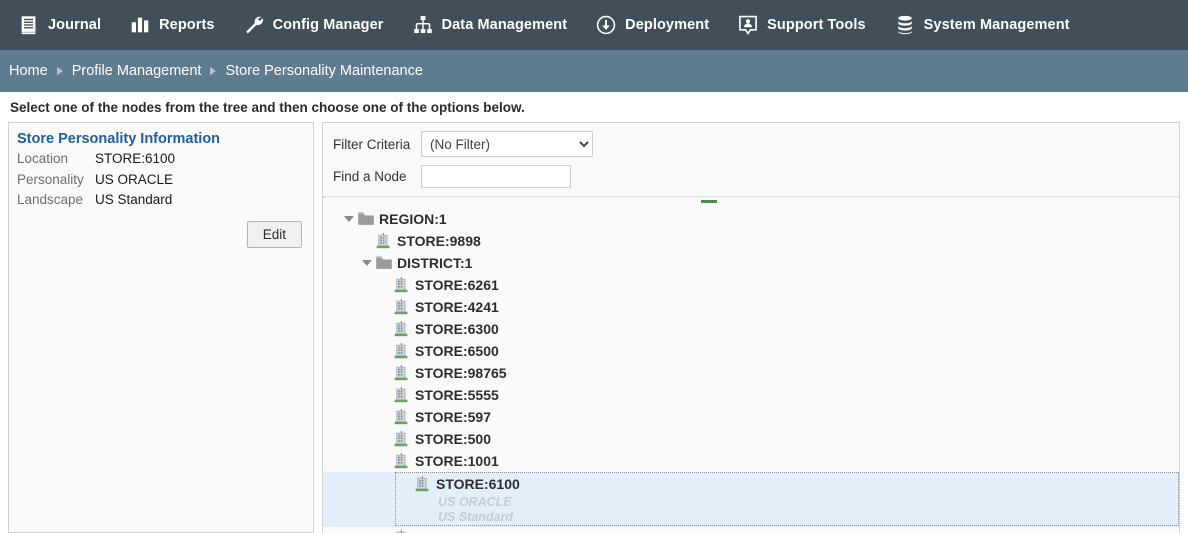 The image size is (1188, 533). I want to click on info-label: Personality, so click(50, 179).